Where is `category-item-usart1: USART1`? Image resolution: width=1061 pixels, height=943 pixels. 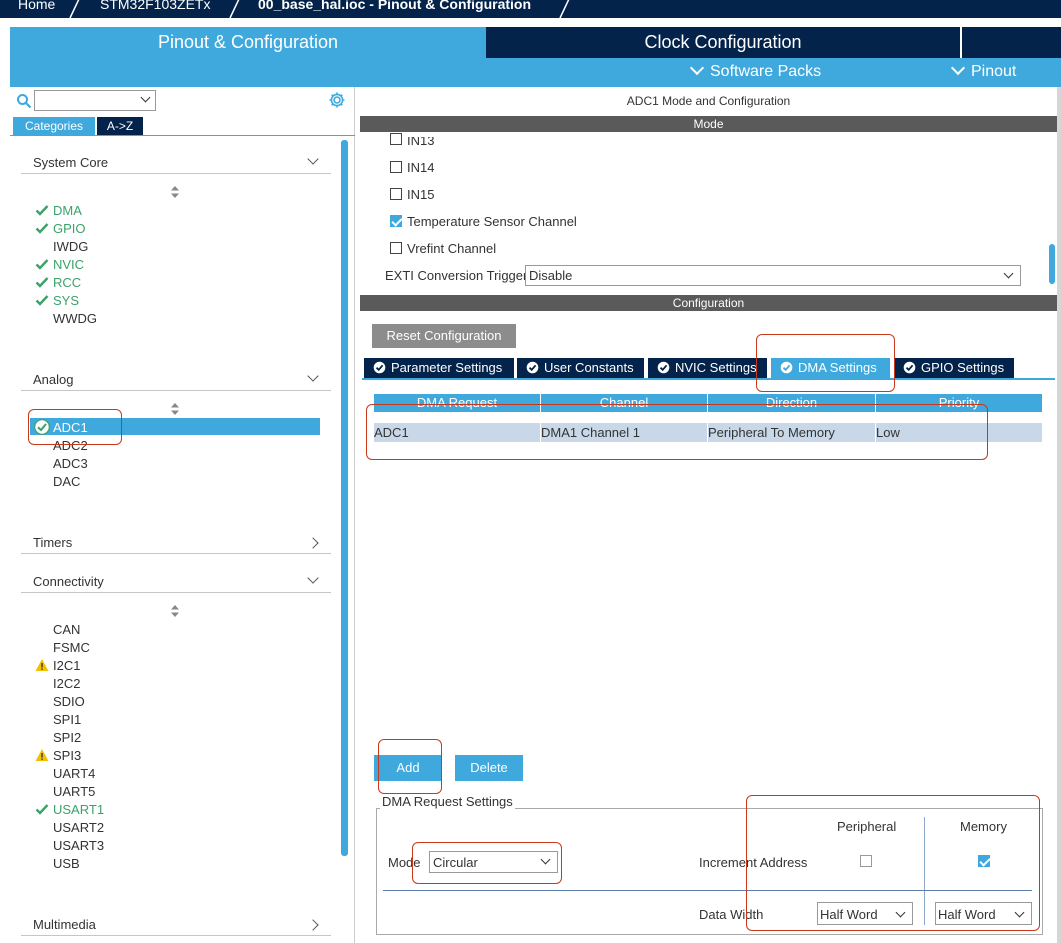 category-item-usart1: USART1 is located at coordinates (78, 809).